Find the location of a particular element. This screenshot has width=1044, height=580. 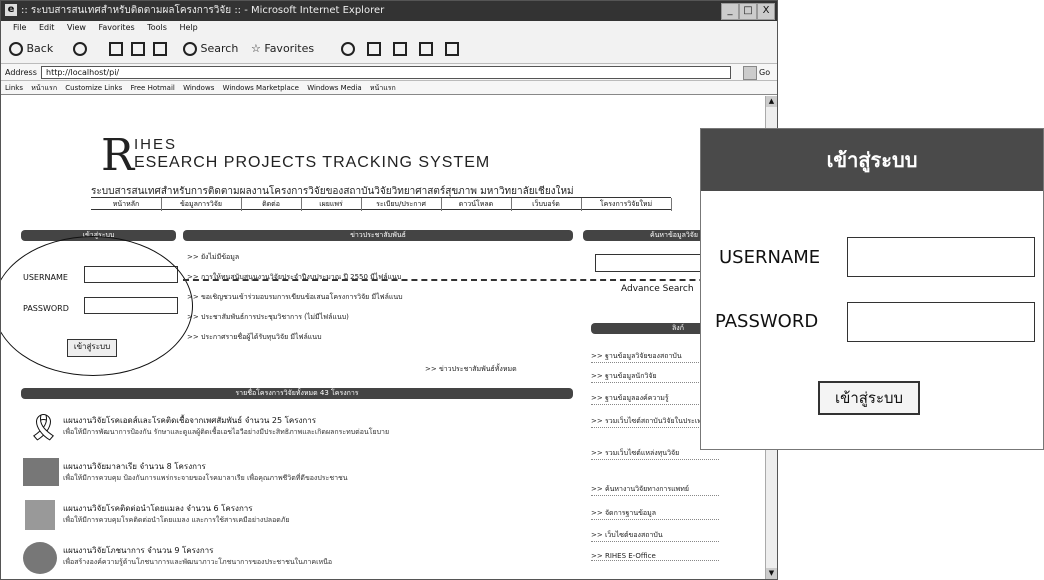

scroll-down-icon: ▼ is located at coordinates (771, 573).